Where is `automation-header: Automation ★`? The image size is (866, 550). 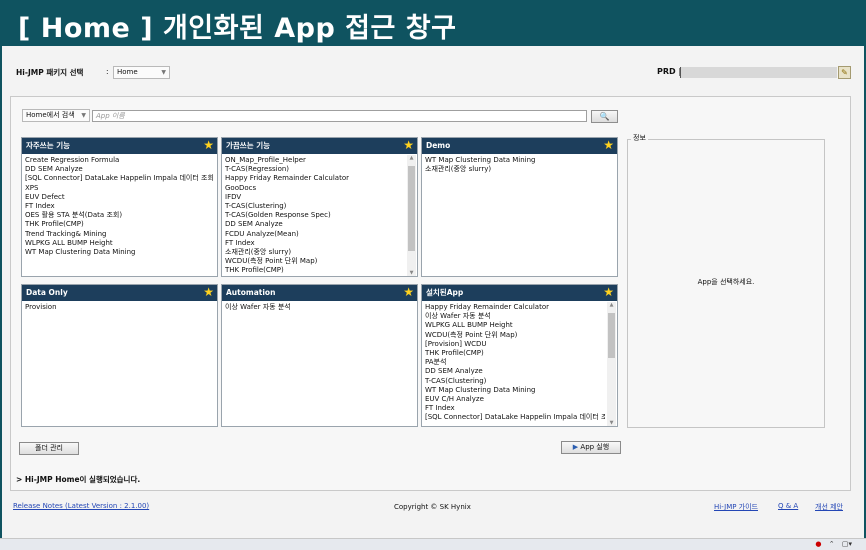
automation-header: Automation ★ is located at coordinates (319, 293).